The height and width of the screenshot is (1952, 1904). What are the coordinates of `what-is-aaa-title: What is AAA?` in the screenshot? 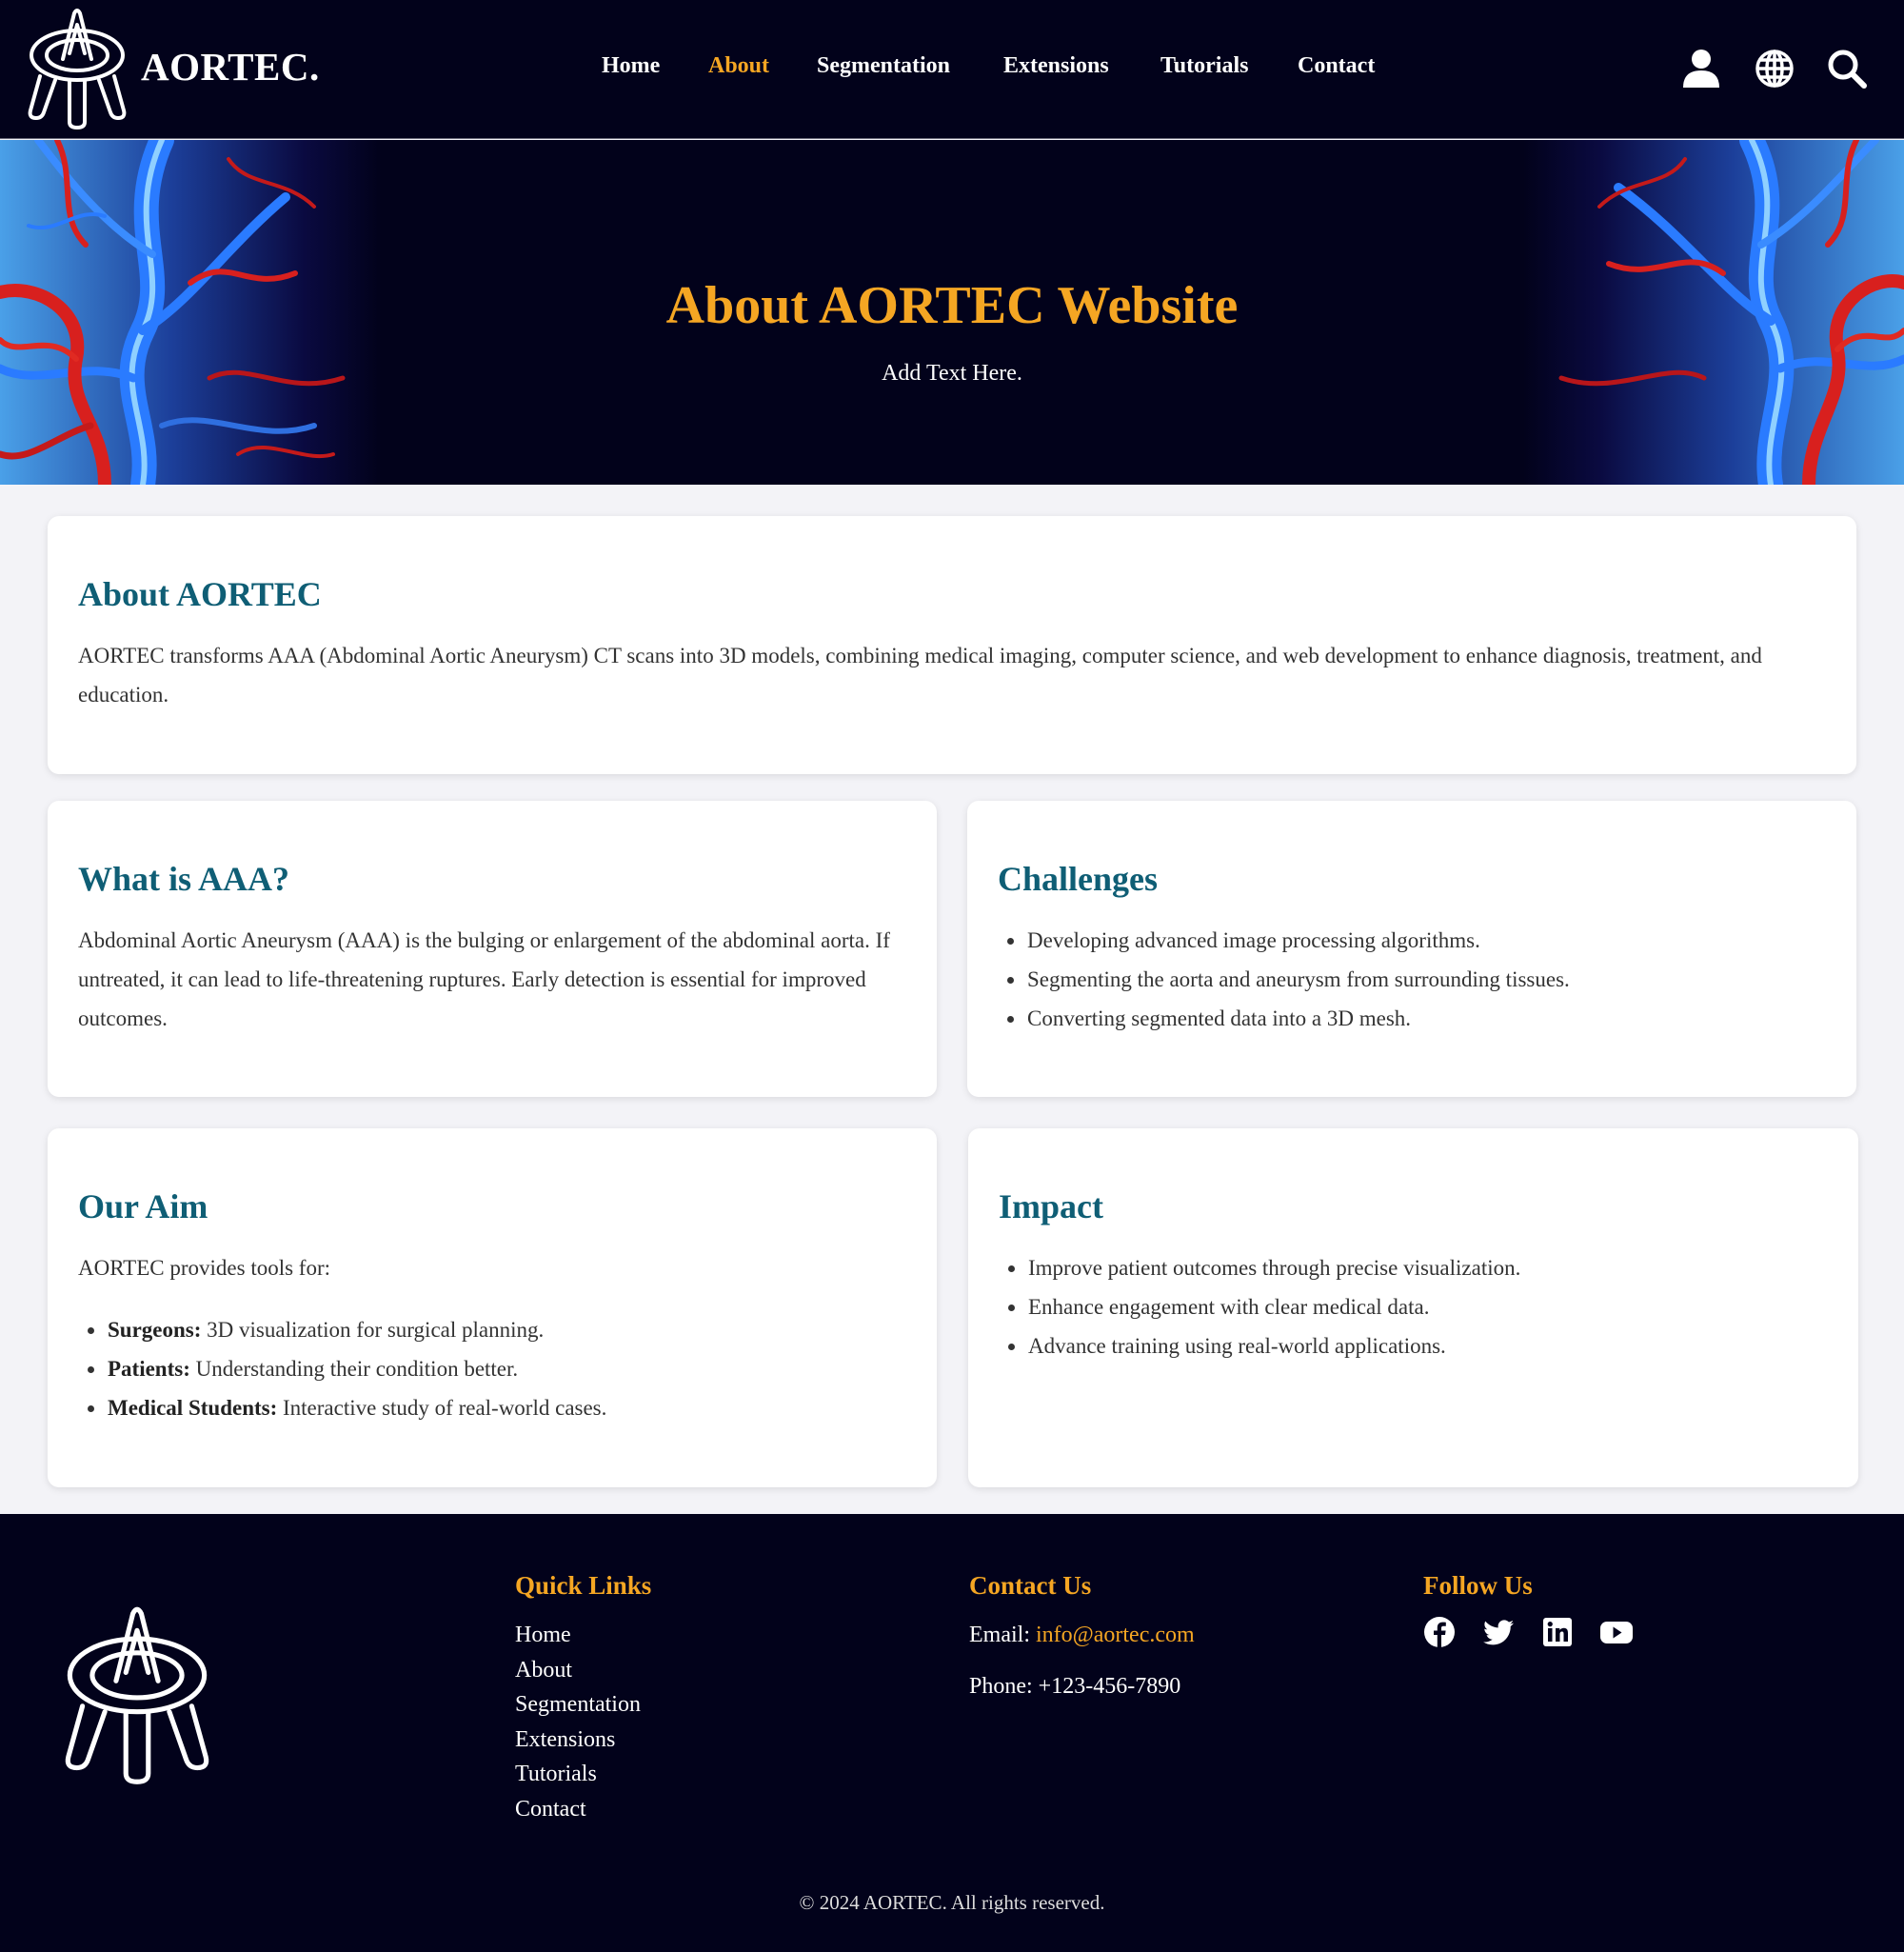 It's located at (184, 879).